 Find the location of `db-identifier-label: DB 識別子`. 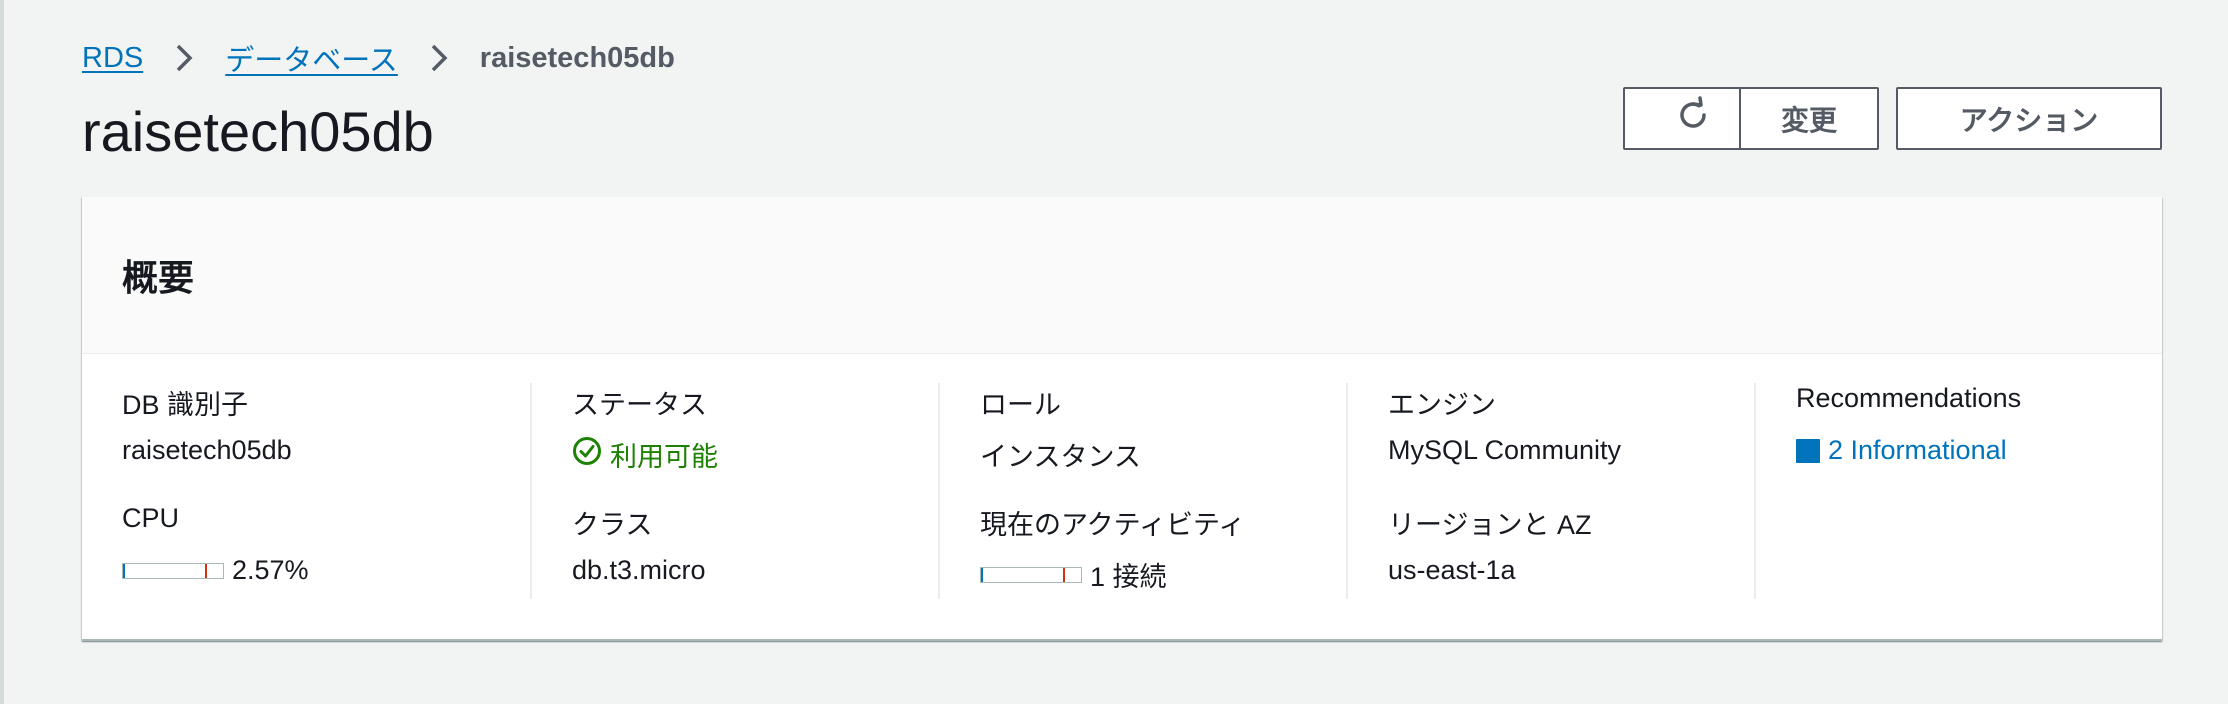

db-identifier-label: DB 識別子 is located at coordinates (185, 405).